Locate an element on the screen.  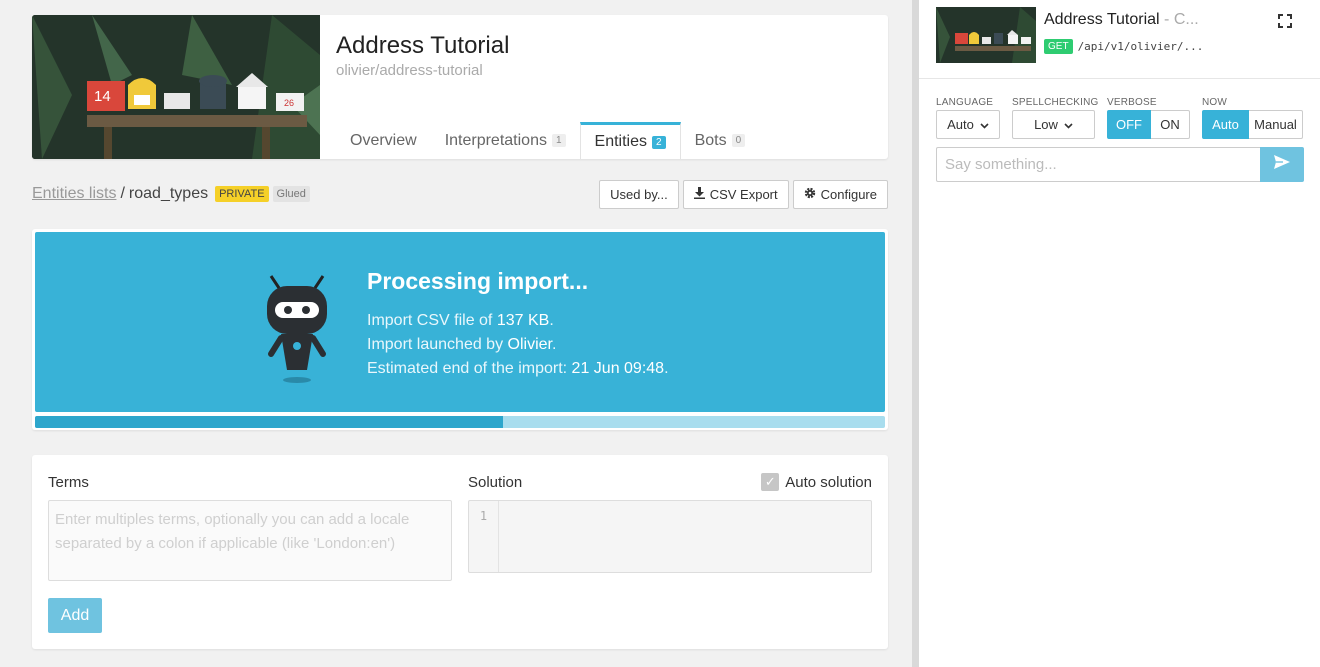
now-auto-button: Auto is located at coordinates (1225, 124).